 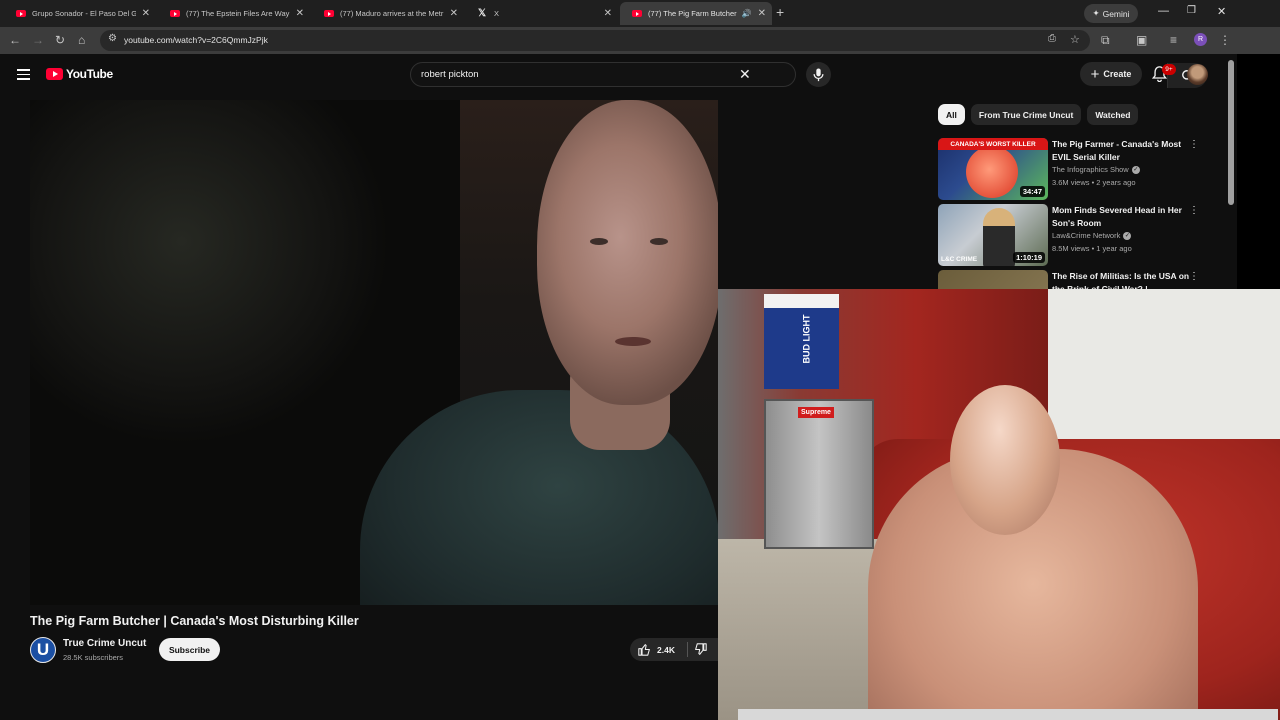 What do you see at coordinates (80, 13) in the screenshot?
I see `browser-tab-1: Grupo Sonador - El Paso Del Gi ✕` at bounding box center [80, 13].